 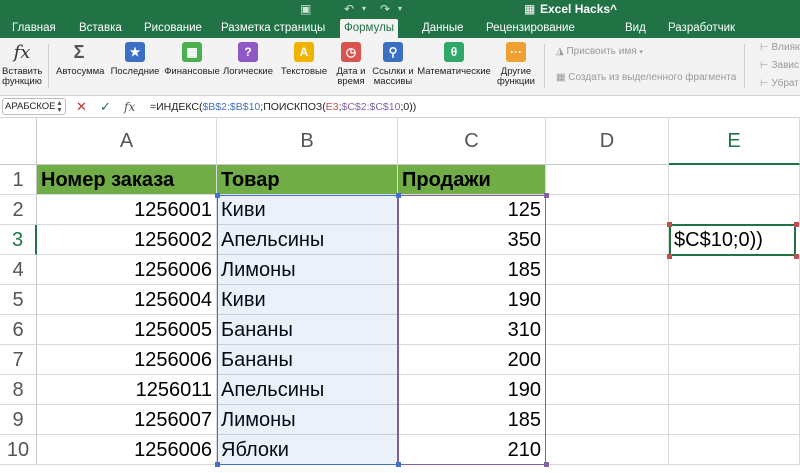 I want to click on cell: 1256011, so click(x=127, y=390).